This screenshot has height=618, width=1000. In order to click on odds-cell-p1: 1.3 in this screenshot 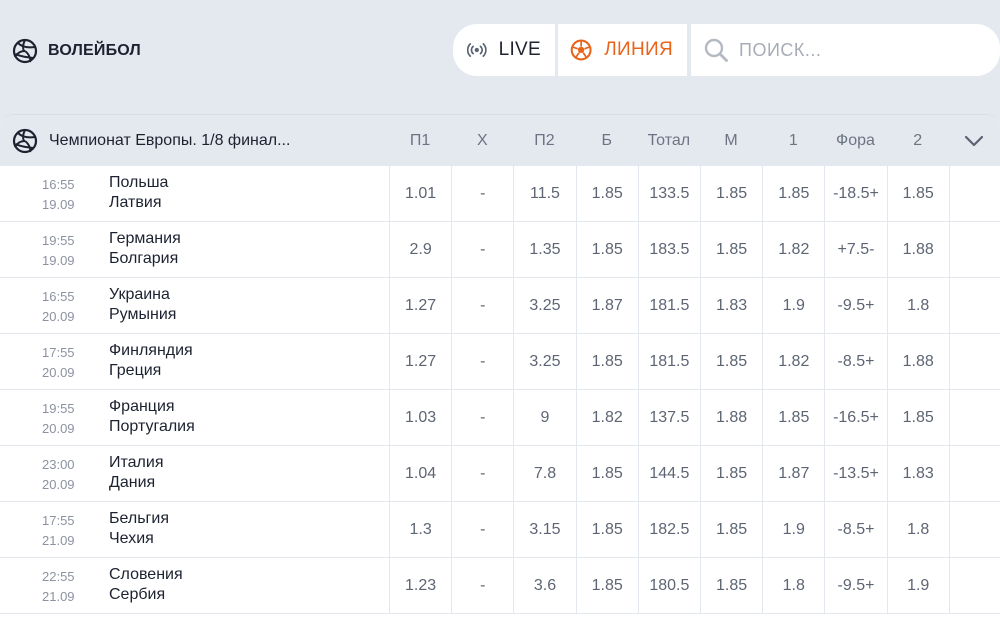, I will do `click(420, 529)`.